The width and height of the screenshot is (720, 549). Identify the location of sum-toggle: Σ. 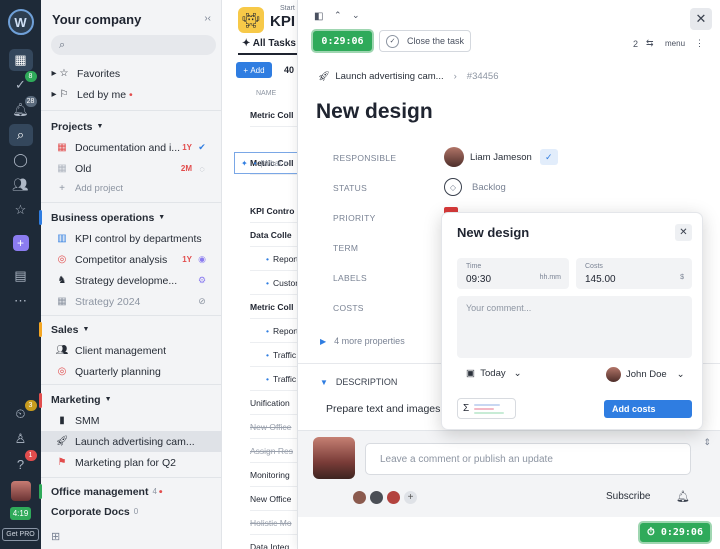
(486, 408).